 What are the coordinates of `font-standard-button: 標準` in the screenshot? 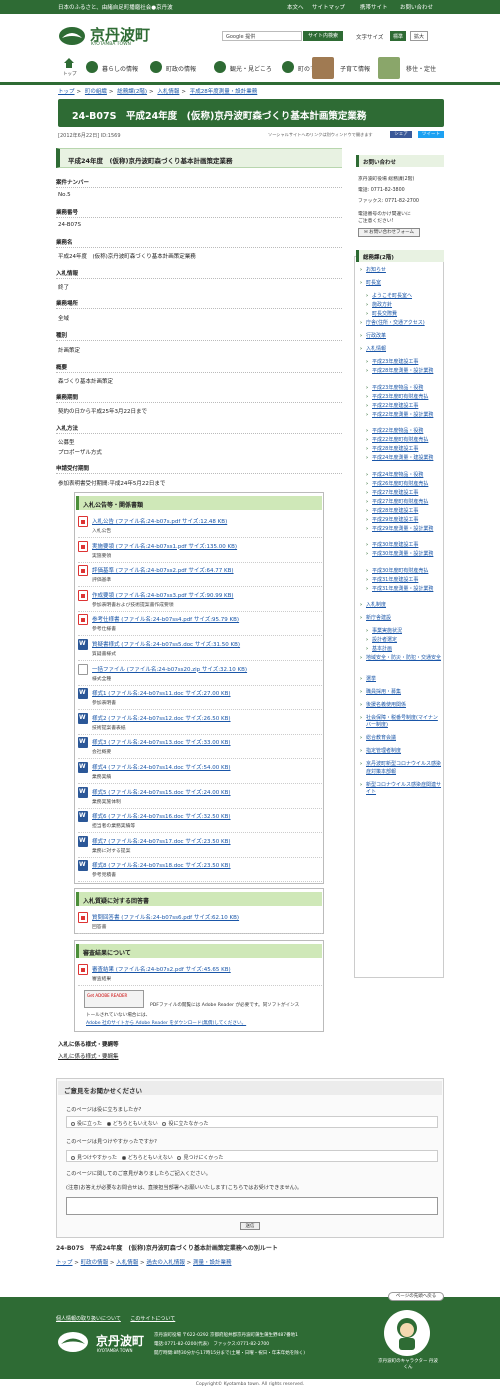 It's located at (398, 36).